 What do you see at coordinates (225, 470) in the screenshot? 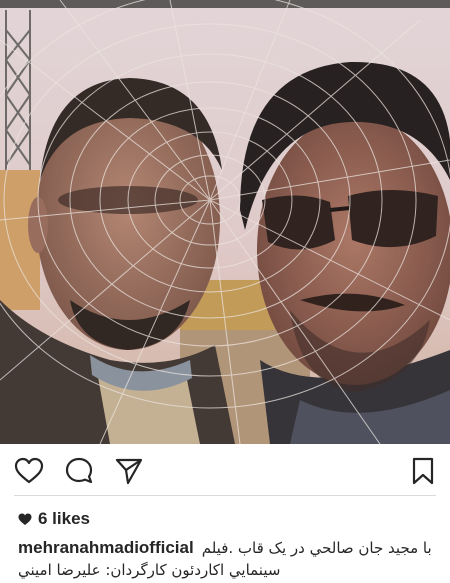
I see `post-action-bar` at bounding box center [225, 470].